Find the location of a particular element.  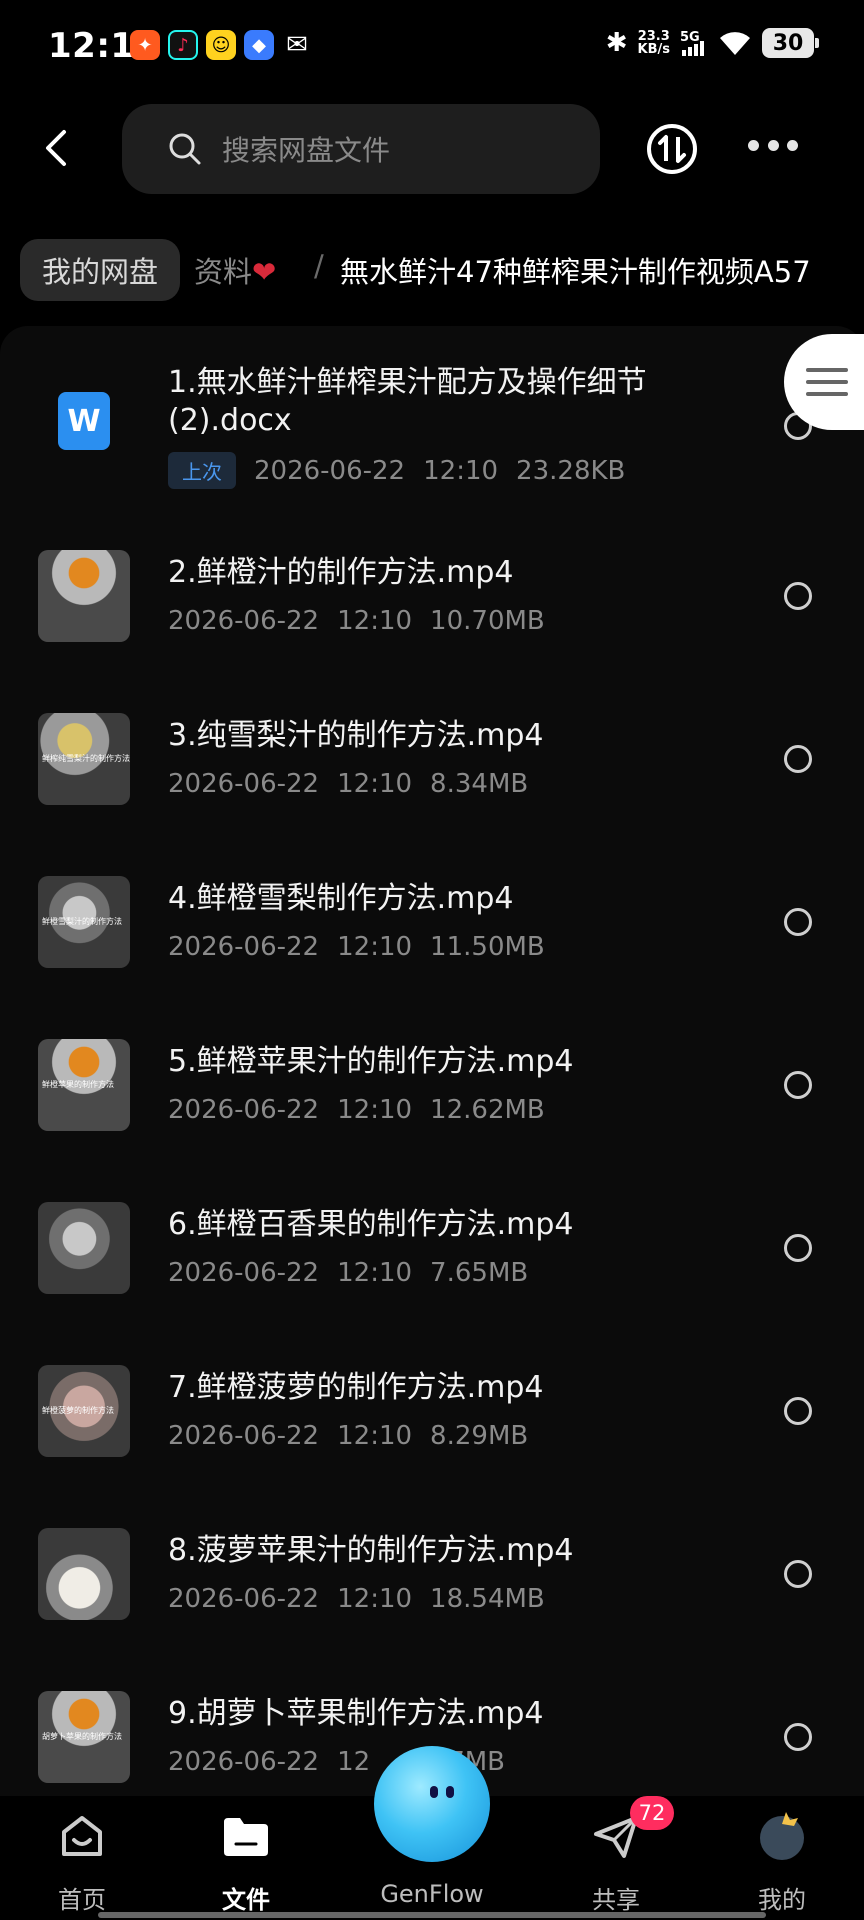

wifi-icon is located at coordinates (735, 43).